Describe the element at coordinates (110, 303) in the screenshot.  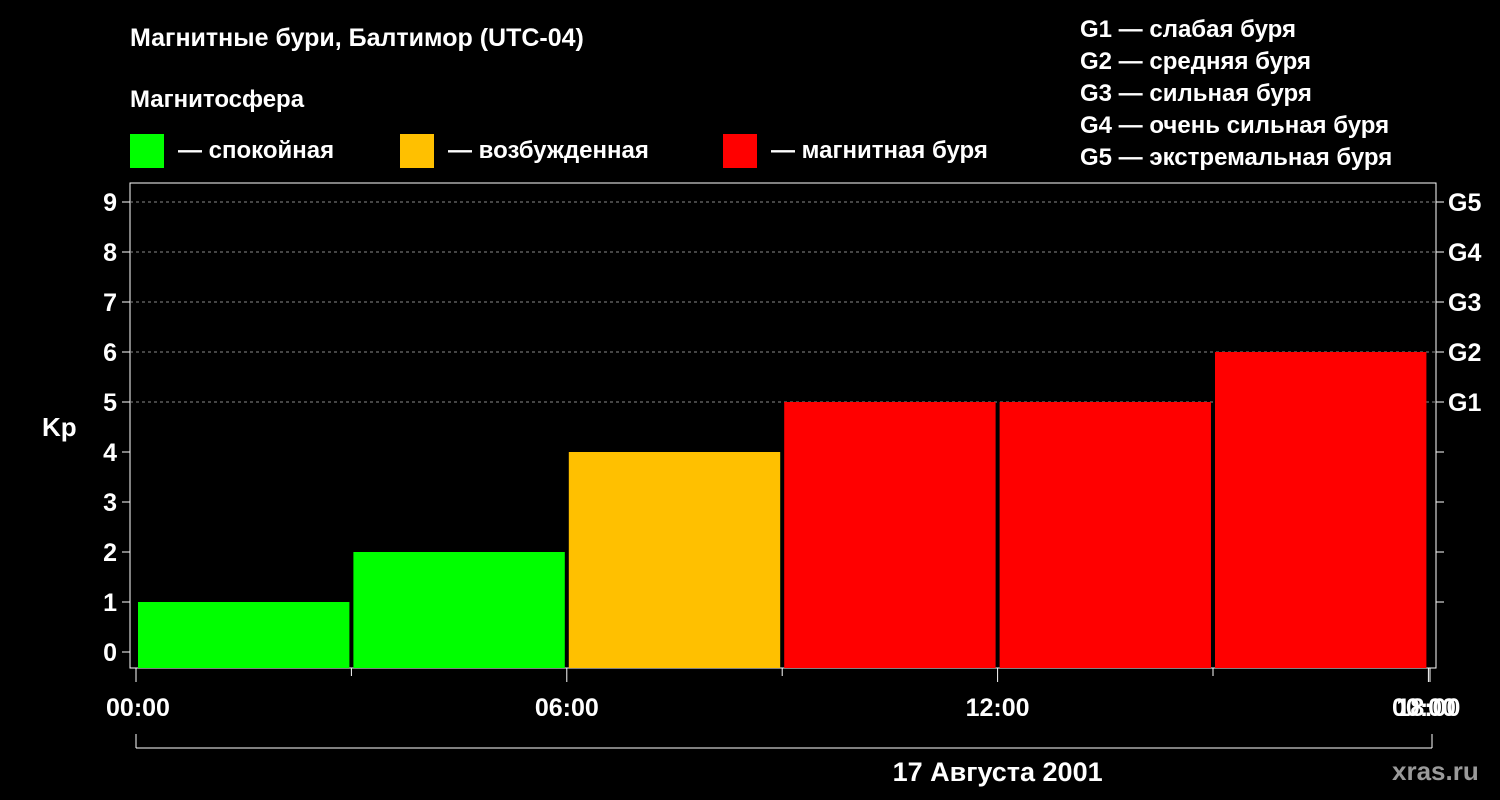
I see `y-tick-label: 7` at that location.